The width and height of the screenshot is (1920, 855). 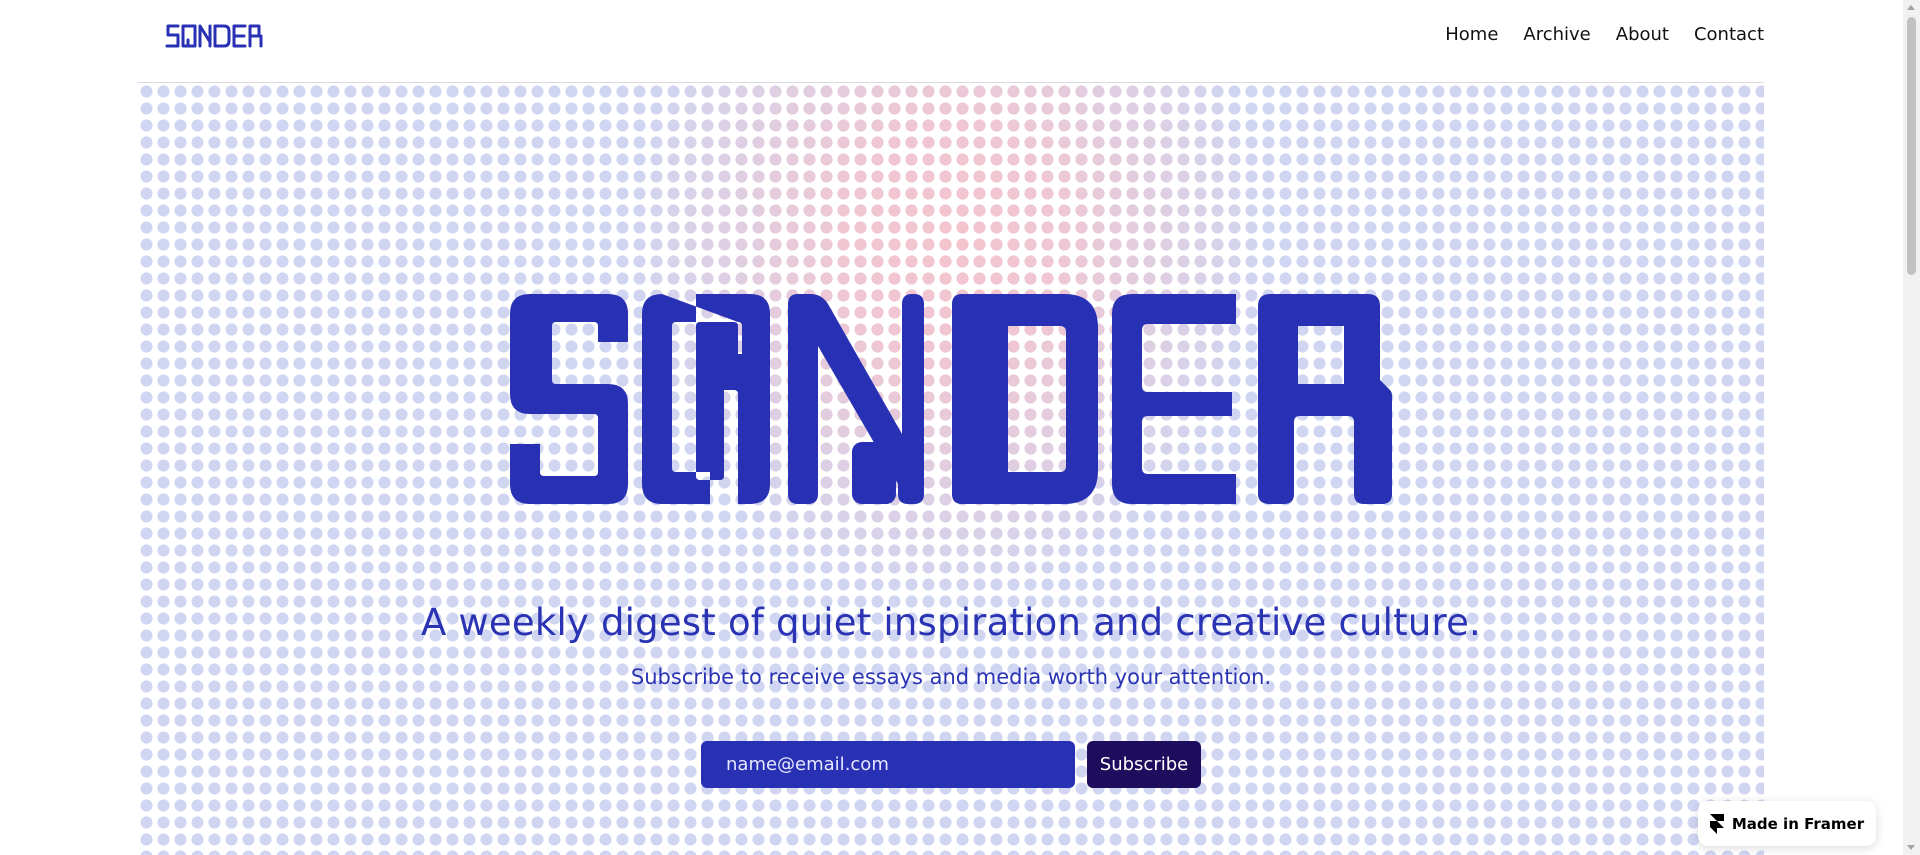 I want to click on sonder-logo, so click(x=214, y=36).